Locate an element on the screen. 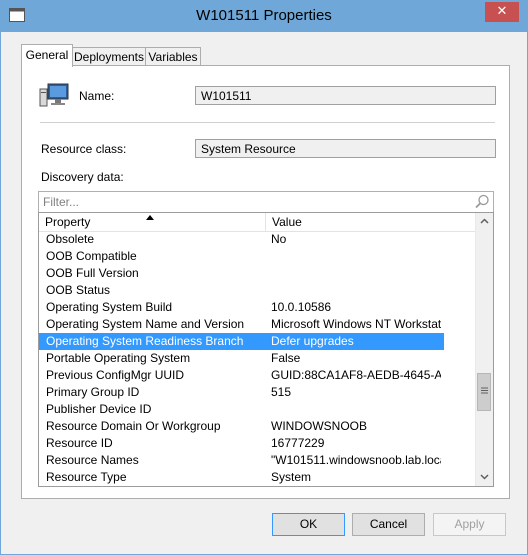 The width and height of the screenshot is (528, 555). property-cell: Resource Type is located at coordinates (86, 477).